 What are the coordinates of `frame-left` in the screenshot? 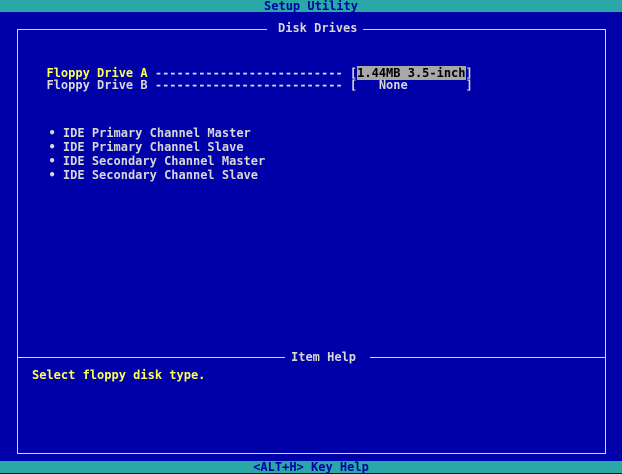 It's located at (17, 241).